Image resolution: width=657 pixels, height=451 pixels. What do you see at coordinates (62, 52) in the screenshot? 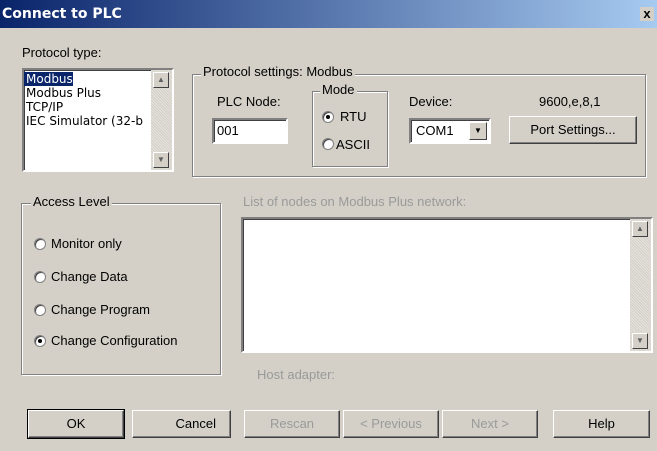
I see `protocol-type-label: Protocol type:` at bounding box center [62, 52].